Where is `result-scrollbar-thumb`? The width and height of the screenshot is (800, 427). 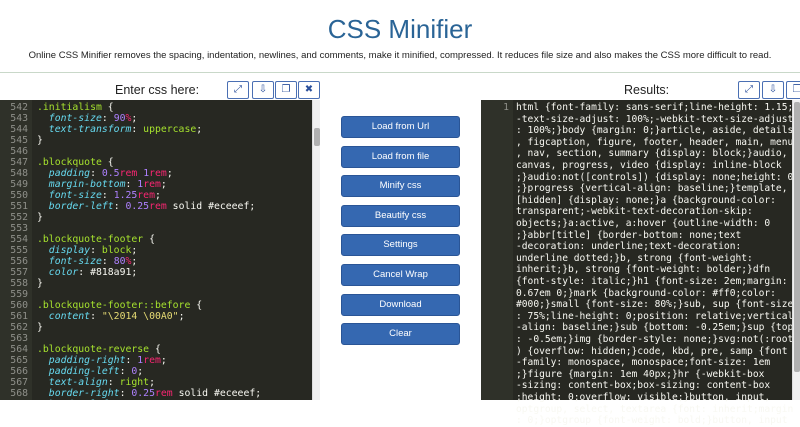 result-scrollbar-thumb is located at coordinates (797, 237).